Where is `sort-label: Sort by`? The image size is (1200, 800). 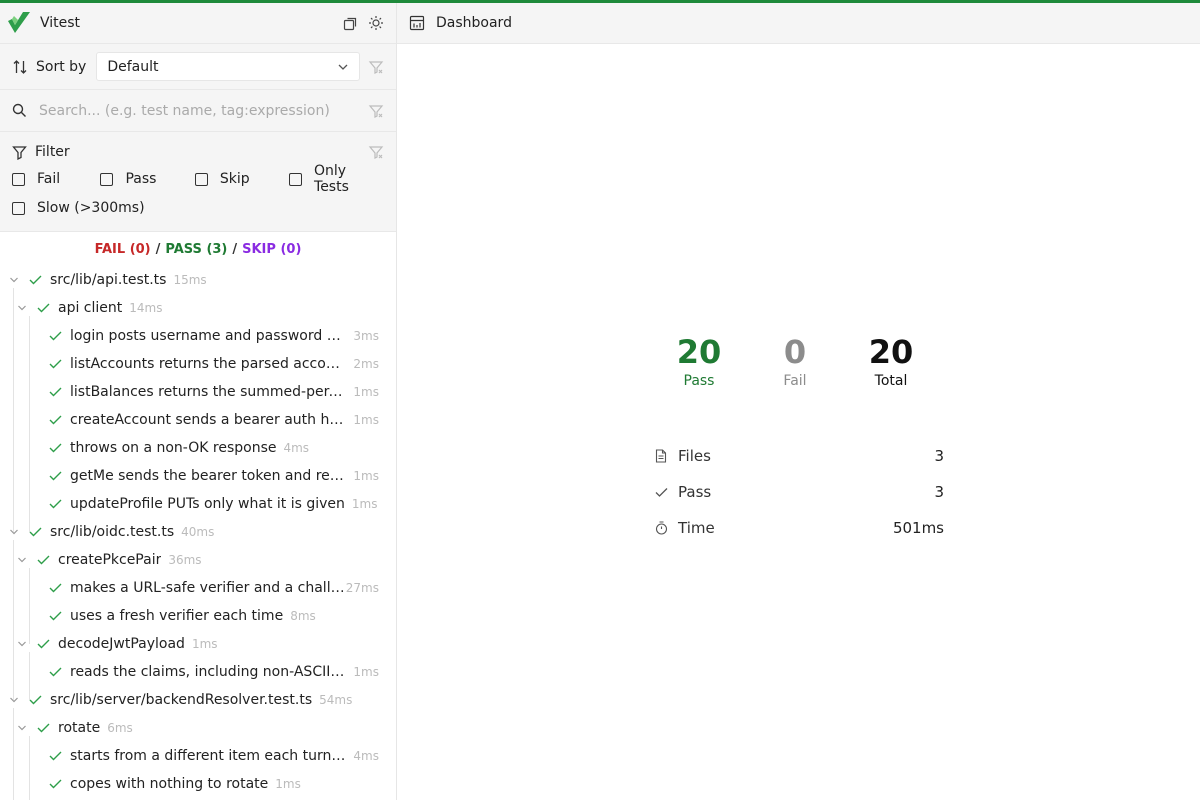
sort-label: Sort by is located at coordinates (61, 66).